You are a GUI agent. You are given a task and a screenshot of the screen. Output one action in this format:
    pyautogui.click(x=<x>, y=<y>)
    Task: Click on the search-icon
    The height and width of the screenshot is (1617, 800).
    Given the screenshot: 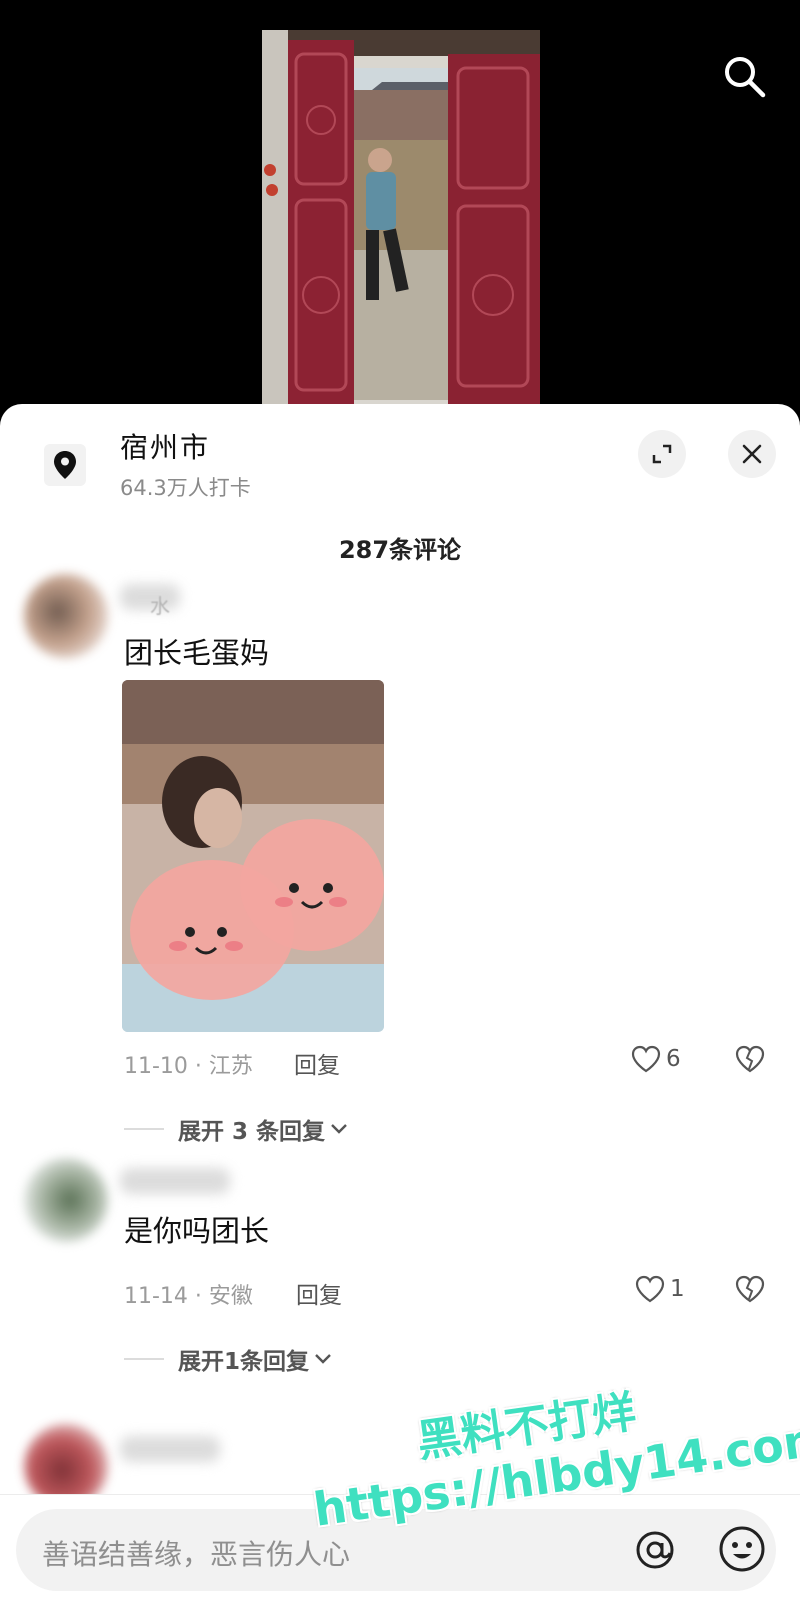 What is the action you would take?
    pyautogui.click(x=745, y=77)
    